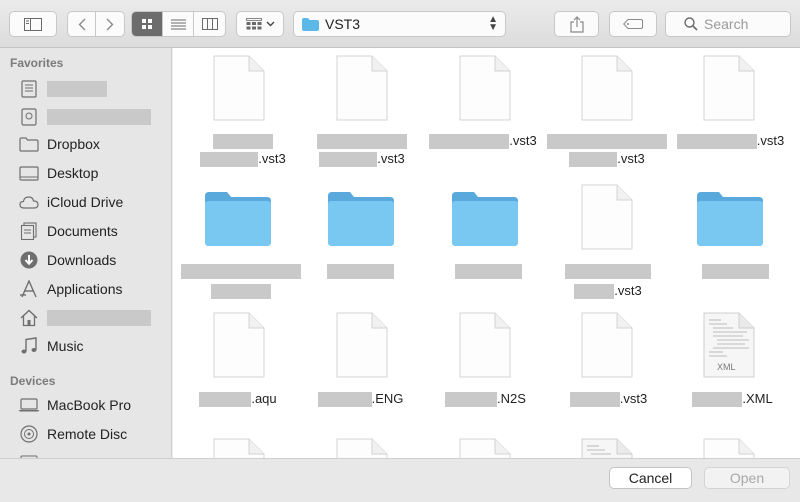 Image resolution: width=800 pixels, height=502 pixels. What do you see at coordinates (726, 367) in the screenshot?
I see `xml-icon-text: XML` at bounding box center [726, 367].